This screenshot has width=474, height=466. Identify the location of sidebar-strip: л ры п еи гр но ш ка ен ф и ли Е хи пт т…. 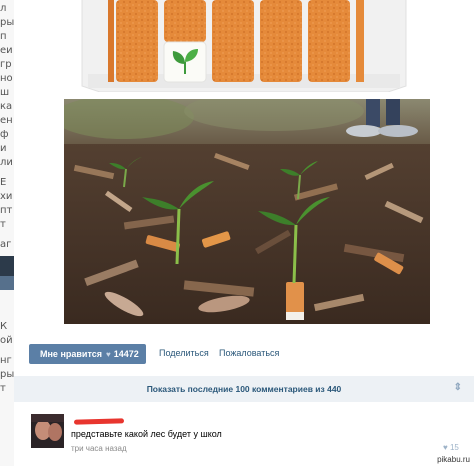
(7, 233).